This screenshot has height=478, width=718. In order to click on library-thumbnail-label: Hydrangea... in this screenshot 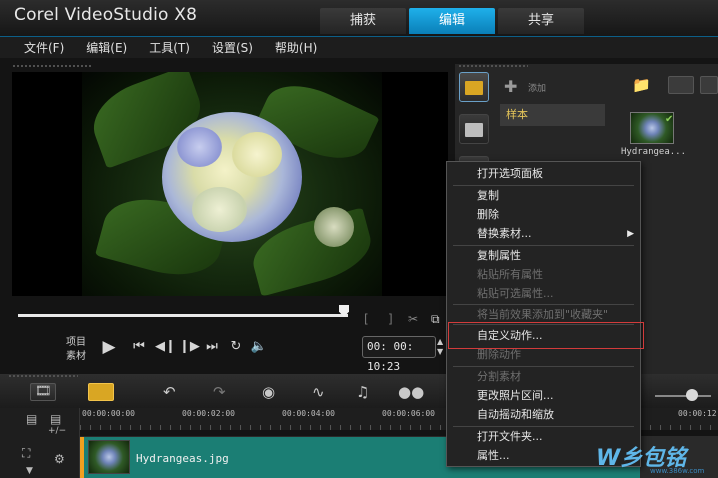, I will do `click(654, 152)`.